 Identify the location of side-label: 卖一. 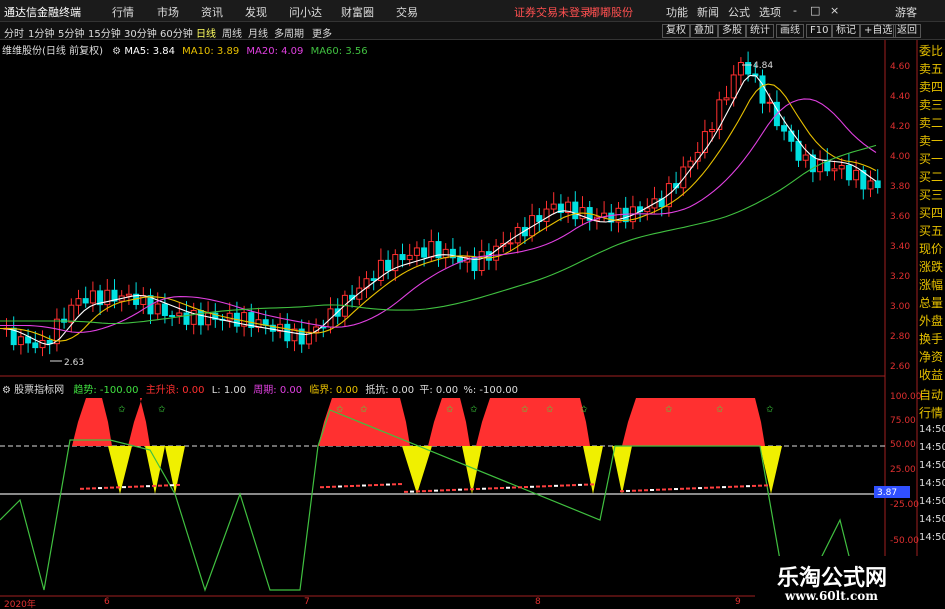
(931, 141).